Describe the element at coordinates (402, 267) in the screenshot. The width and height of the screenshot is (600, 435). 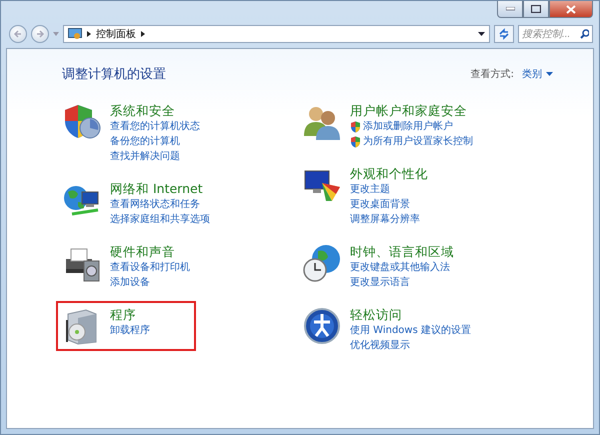
I see `task-link: 更改键盘或其他输入法` at that location.